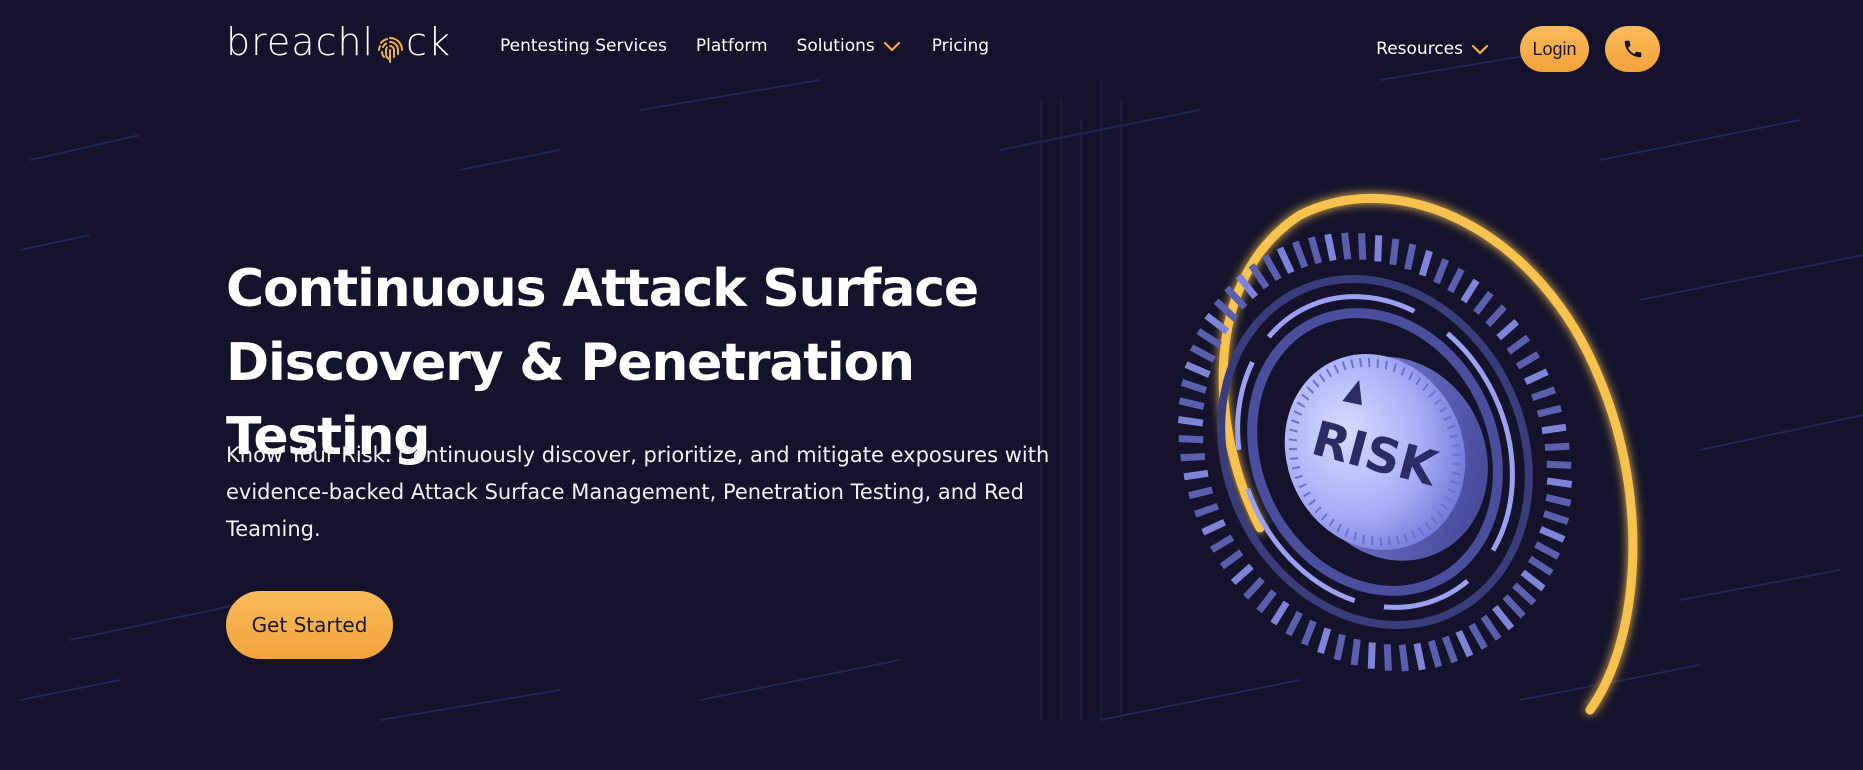 Image resolution: width=1863 pixels, height=770 pixels. I want to click on nav-pricing: Pricing, so click(960, 46).